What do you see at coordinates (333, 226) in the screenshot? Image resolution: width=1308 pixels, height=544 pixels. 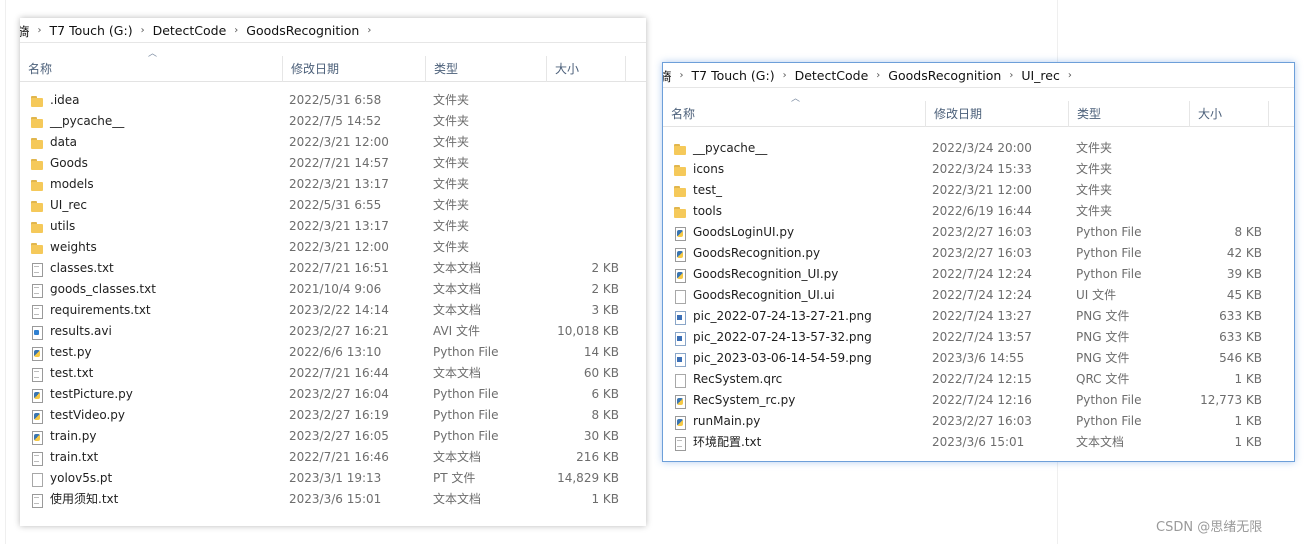 I see `file-row: utils 2022/3/21 13:17 文件夹` at bounding box center [333, 226].